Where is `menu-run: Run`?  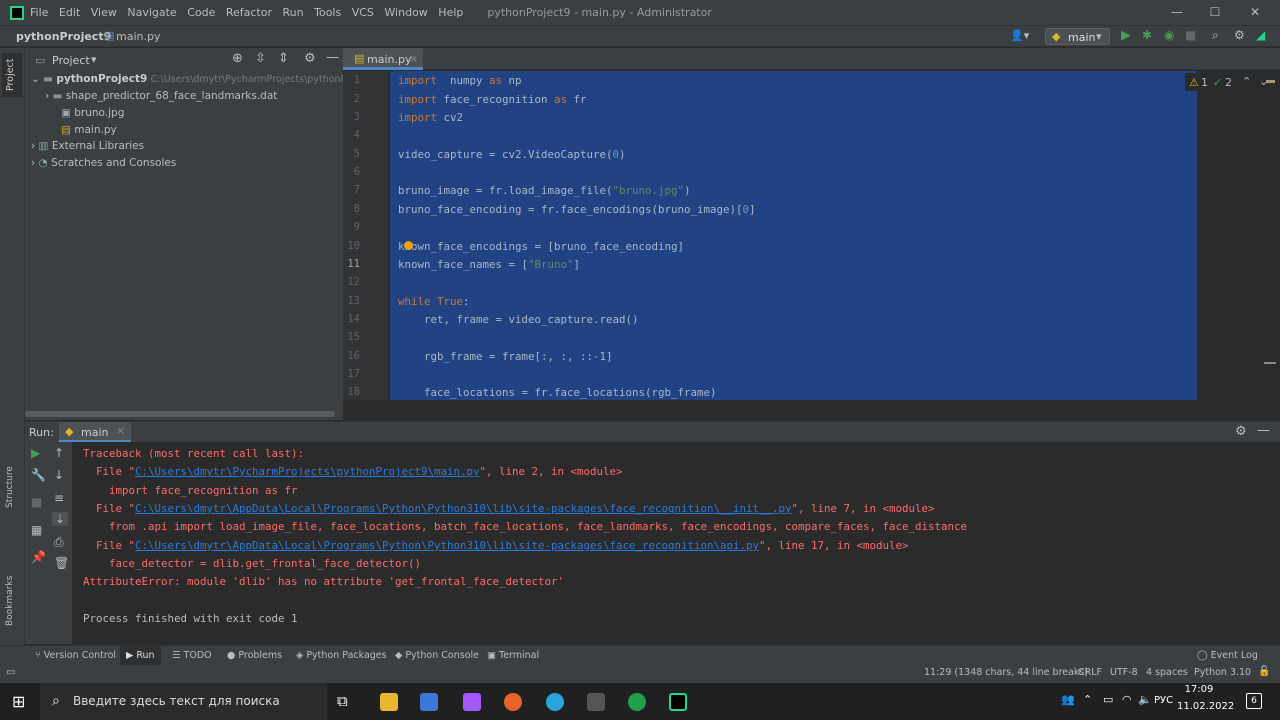 menu-run: Run is located at coordinates (293, 12).